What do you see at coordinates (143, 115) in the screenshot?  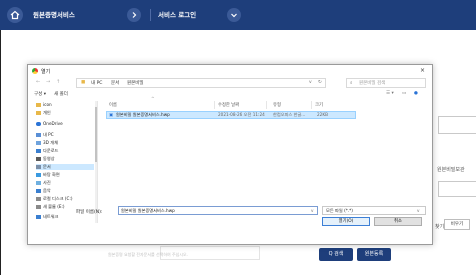 I see `file-name: 원본비밀 원본증명서비스.hwp` at bounding box center [143, 115].